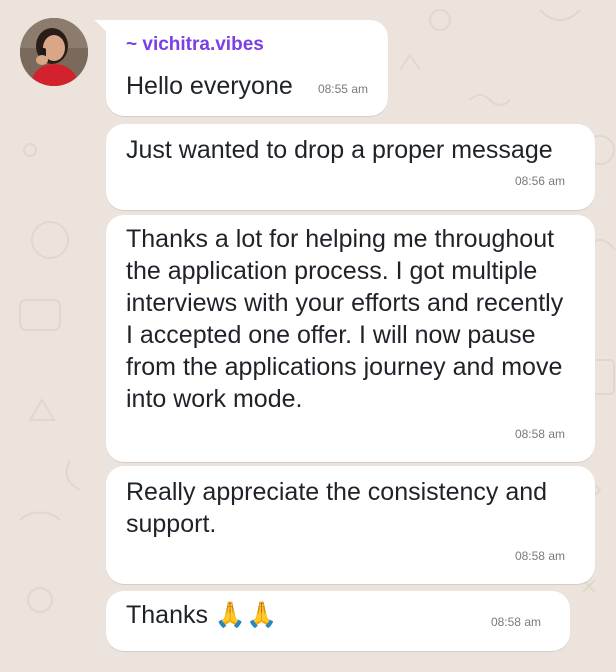 This screenshot has height=672, width=616. What do you see at coordinates (195, 45) in the screenshot?
I see `sender-name: ~ vichitra.vibes` at bounding box center [195, 45].